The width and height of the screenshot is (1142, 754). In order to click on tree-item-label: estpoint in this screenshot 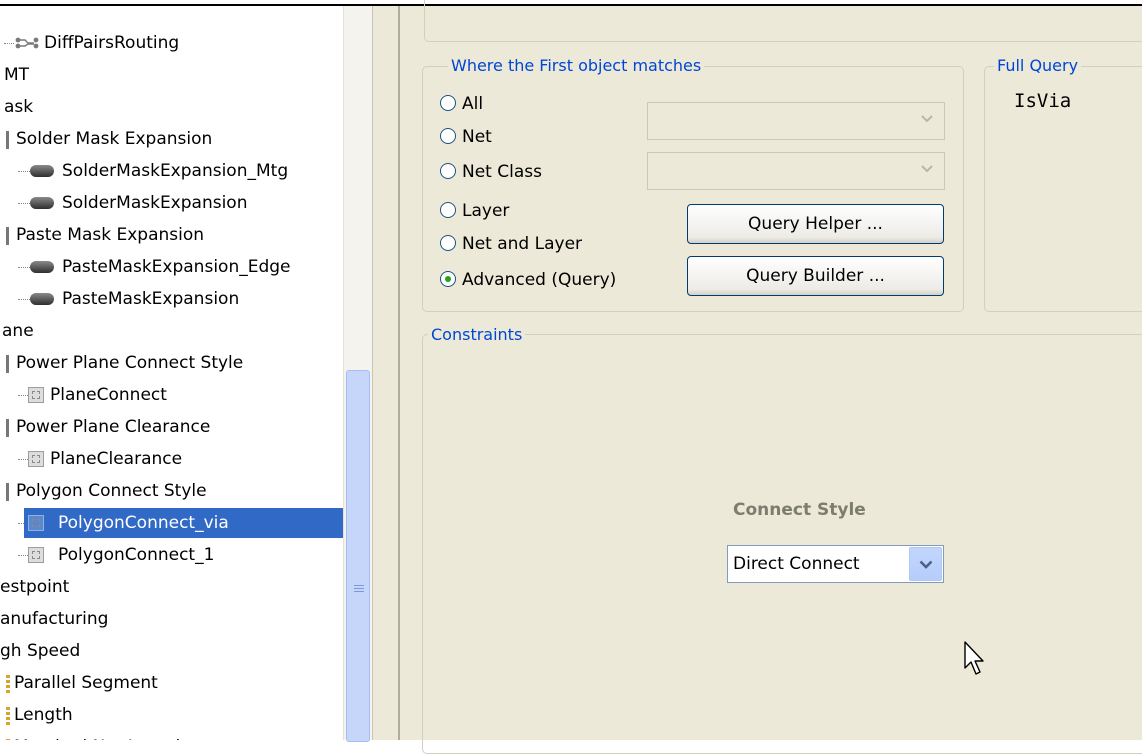, I will do `click(35, 587)`.